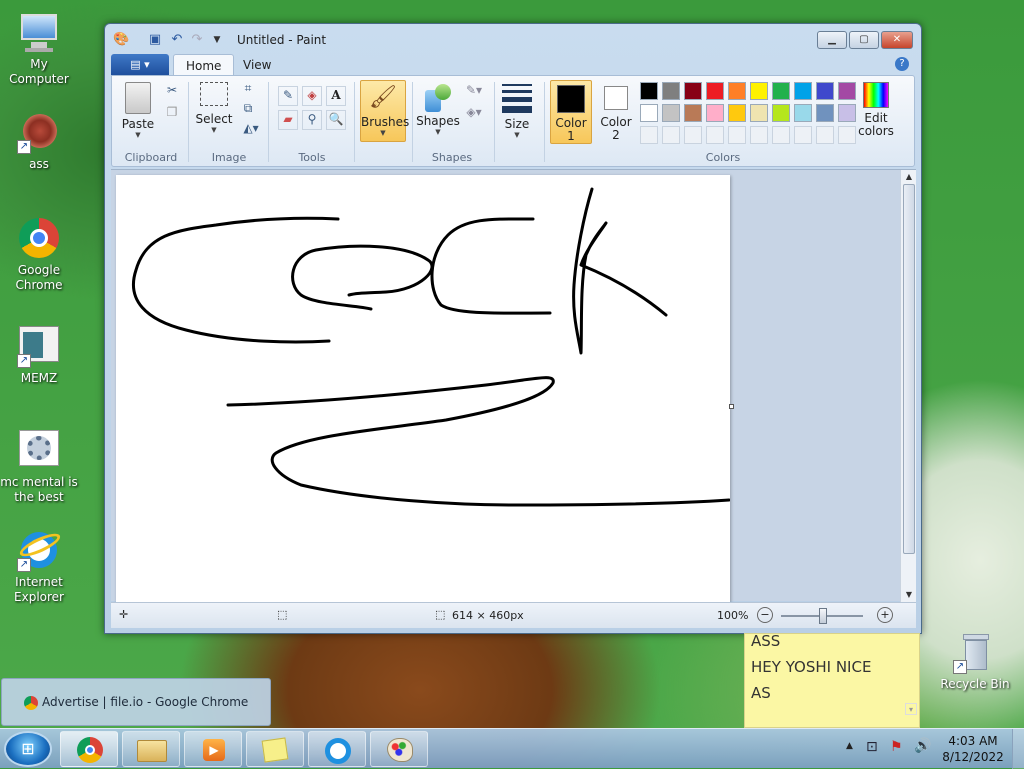 This screenshot has width=1024, height=769. Describe the element at coordinates (832, 40) in the screenshot. I see `minimize-button: ▁` at that location.